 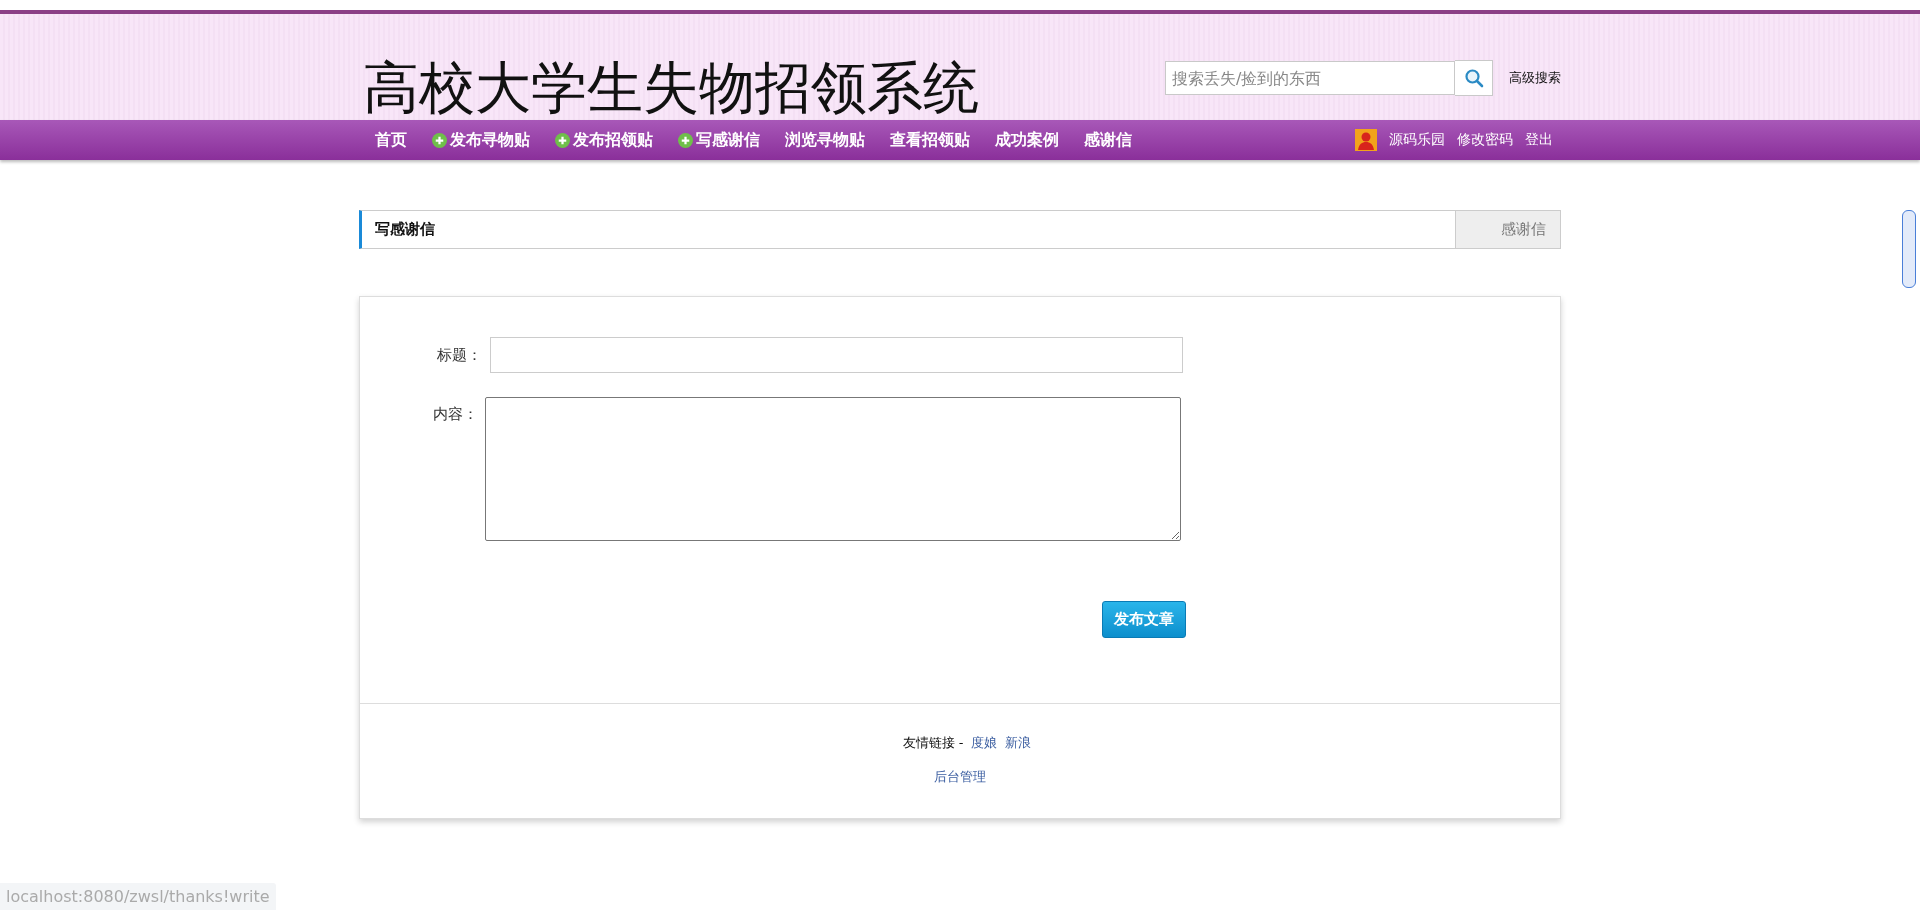 What do you see at coordinates (1144, 619) in the screenshot?
I see `publish-button: 发布文章` at bounding box center [1144, 619].